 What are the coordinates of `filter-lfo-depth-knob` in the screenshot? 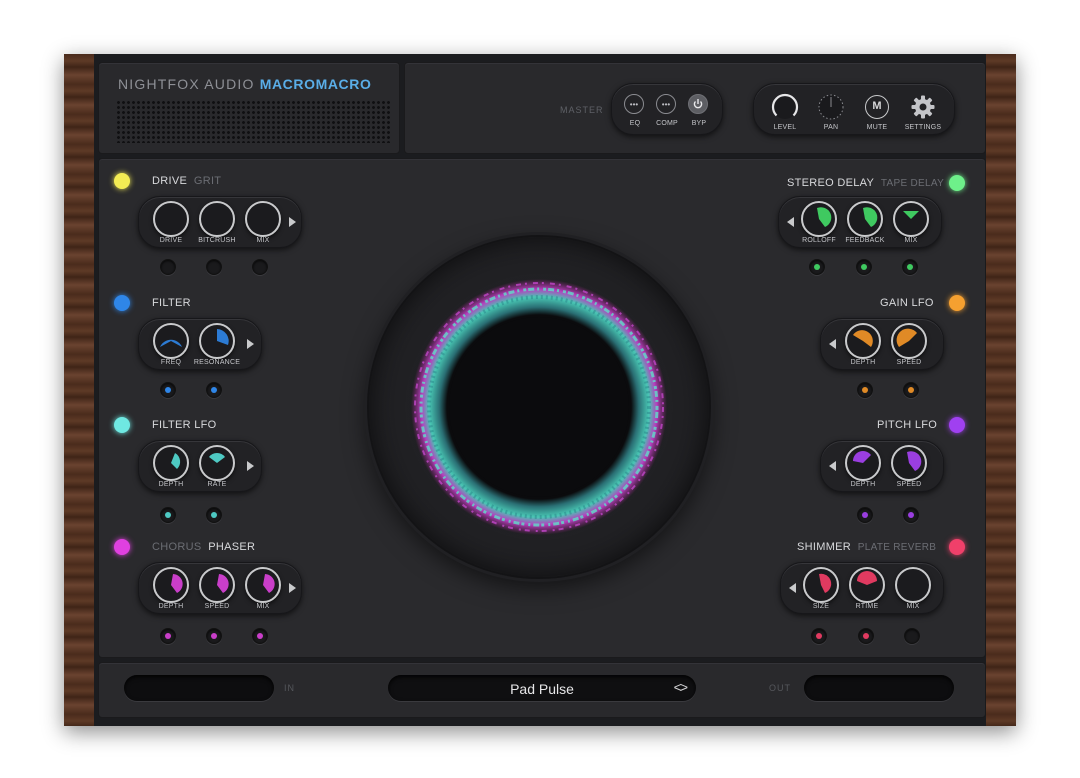 It's located at (171, 463).